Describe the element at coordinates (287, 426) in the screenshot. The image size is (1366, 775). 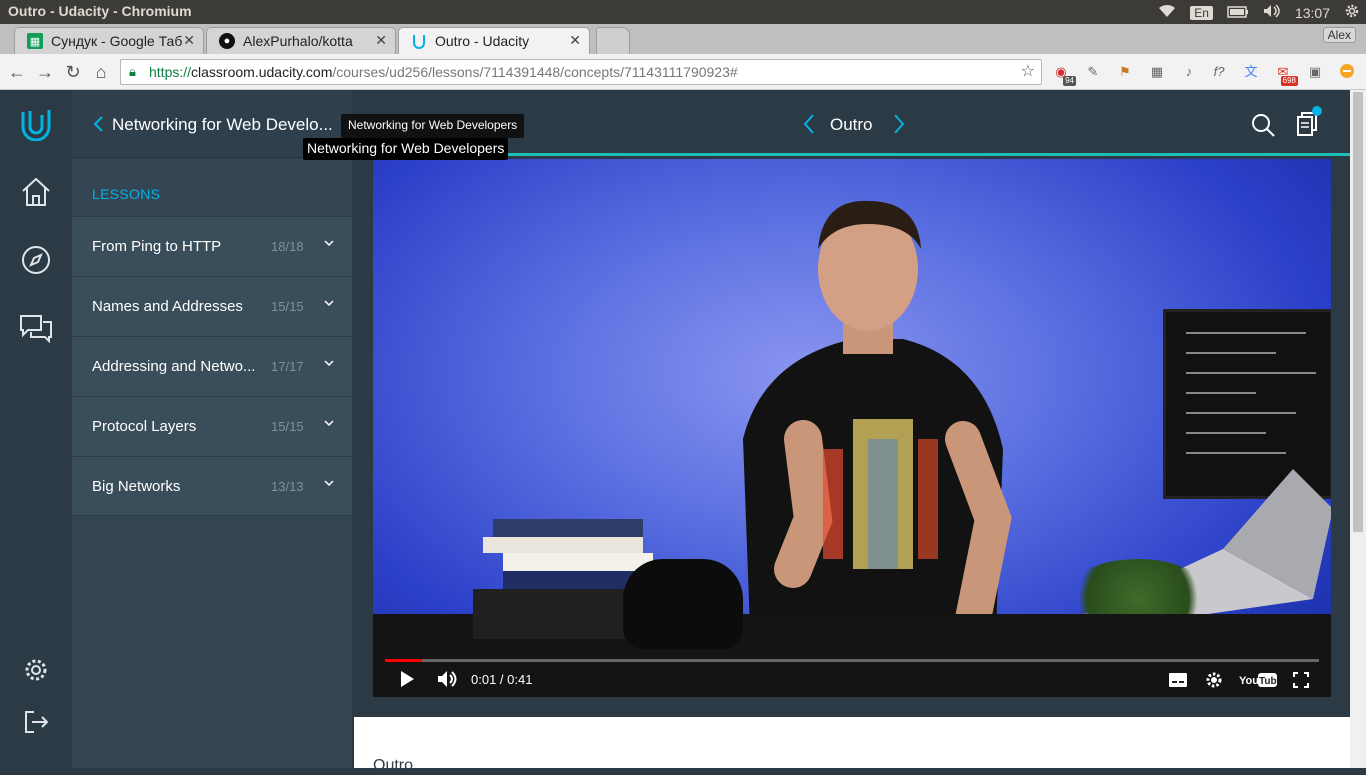
I see `lesson-progress-count: 15/15` at that location.